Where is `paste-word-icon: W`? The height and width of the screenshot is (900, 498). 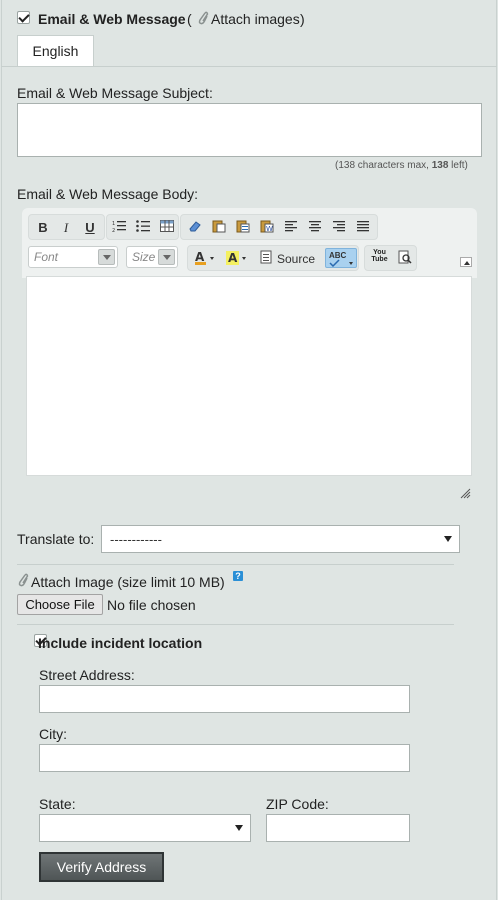
paste-word-icon: W is located at coordinates (267, 228).